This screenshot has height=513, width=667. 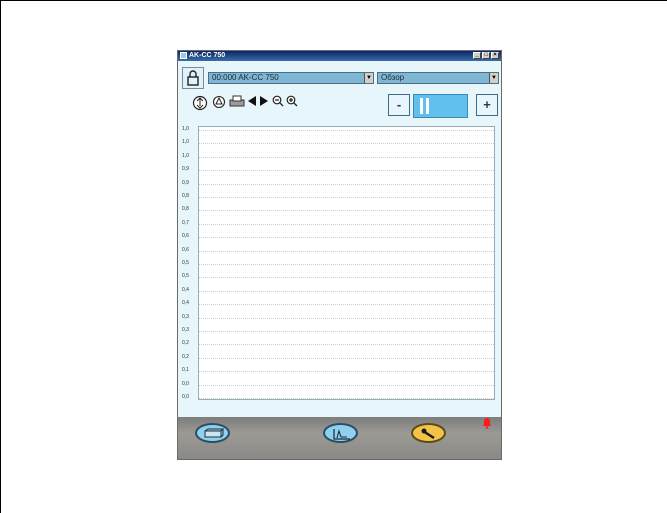 I want to click on window-title: AK-CC 750, so click(x=207, y=55).